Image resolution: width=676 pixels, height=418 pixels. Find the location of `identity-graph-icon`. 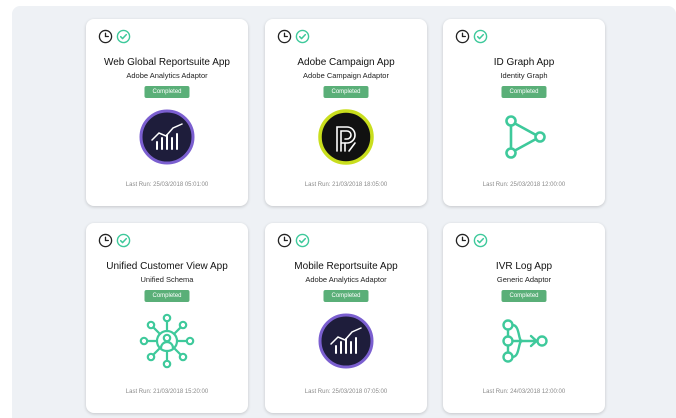

identity-graph-icon is located at coordinates (524, 137).